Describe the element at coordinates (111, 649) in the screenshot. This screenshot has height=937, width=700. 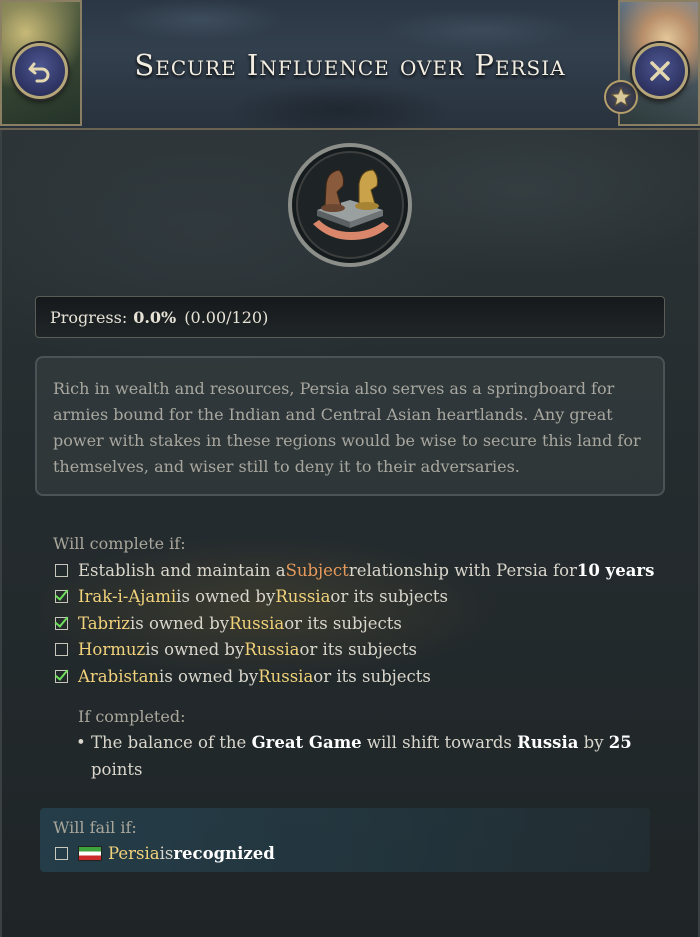
I see `state-link: Hormuz` at that location.